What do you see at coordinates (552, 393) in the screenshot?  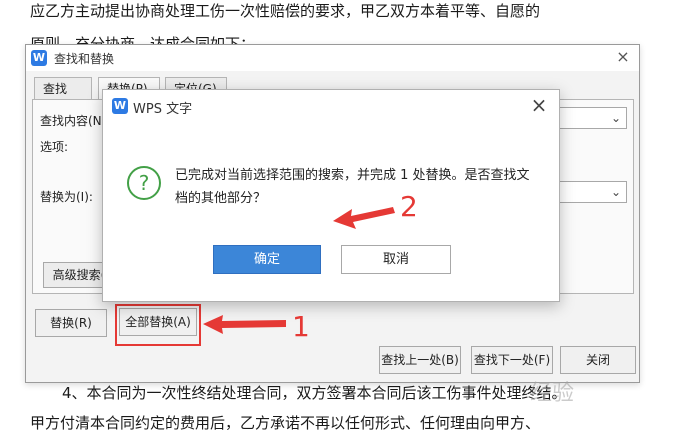 I see `watermark: 经验` at bounding box center [552, 393].